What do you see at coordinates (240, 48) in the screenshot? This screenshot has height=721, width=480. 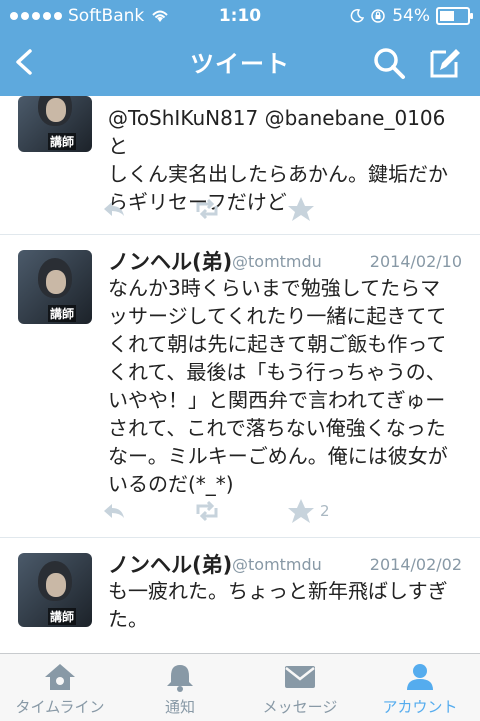 I see `navigation-bar: SoftBank 1:10 54% ツイート` at bounding box center [240, 48].